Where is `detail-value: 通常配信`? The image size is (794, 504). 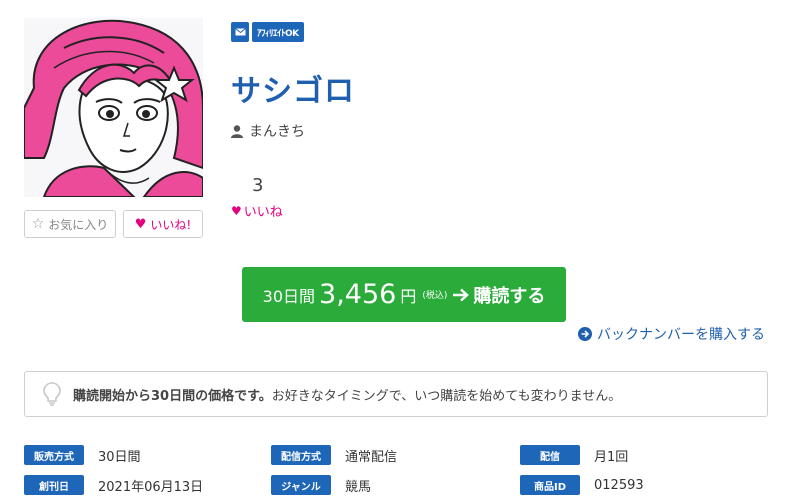
detail-value: 通常配信 is located at coordinates (371, 457).